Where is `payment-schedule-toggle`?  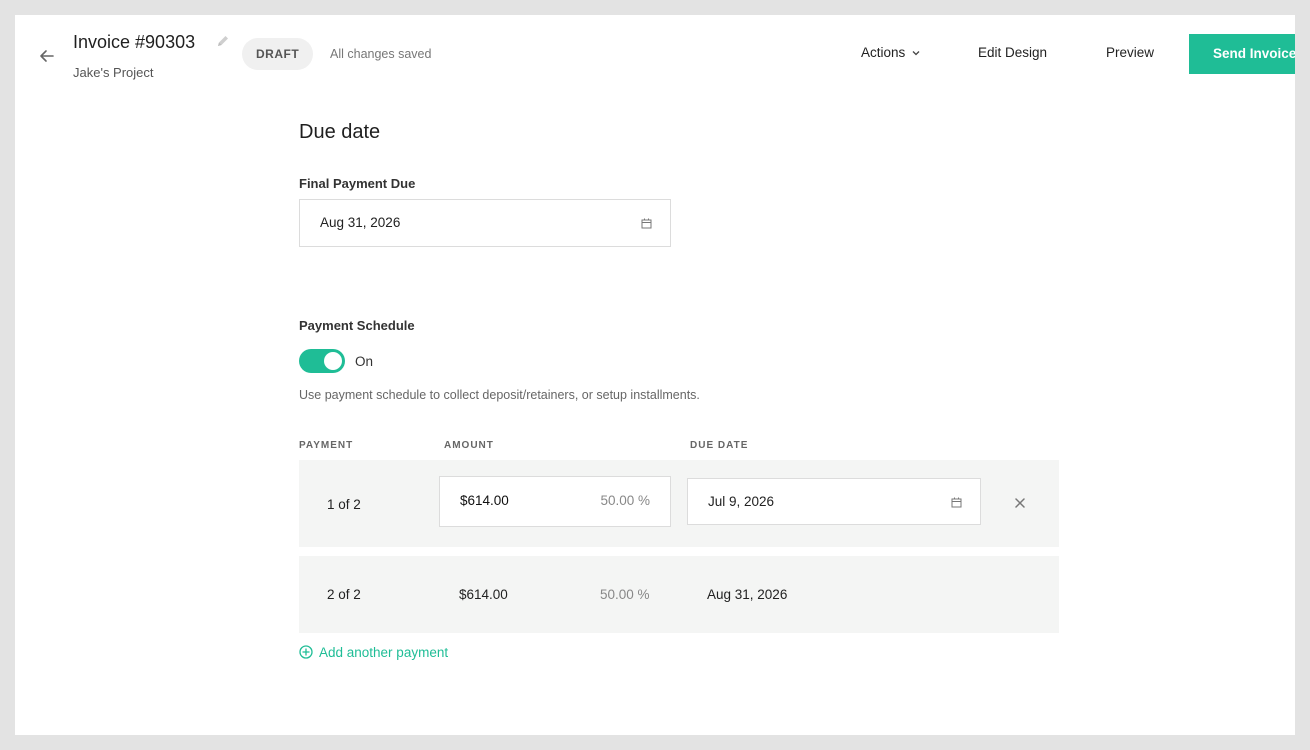 payment-schedule-toggle is located at coordinates (322, 361).